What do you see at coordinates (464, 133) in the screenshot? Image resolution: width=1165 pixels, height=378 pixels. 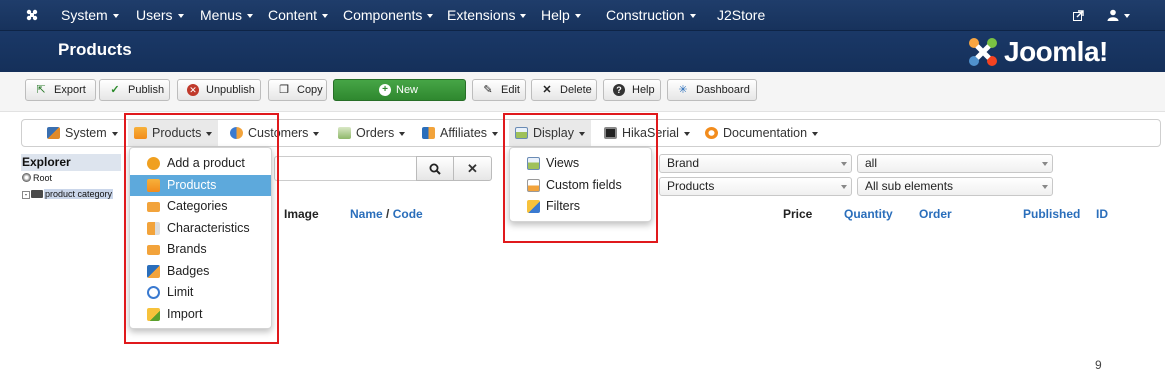 I see `menu-label: Affiliates` at bounding box center [464, 133].